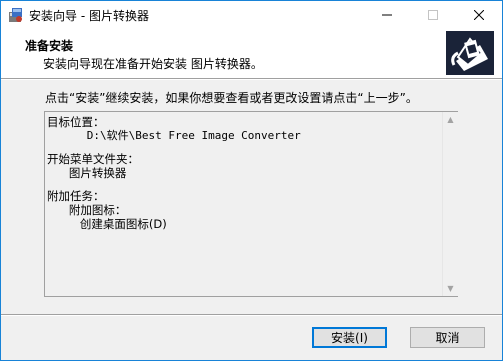  Describe the element at coordinates (450, 204) in the screenshot. I see `memo-scrollbar: ▲ ▼` at that location.